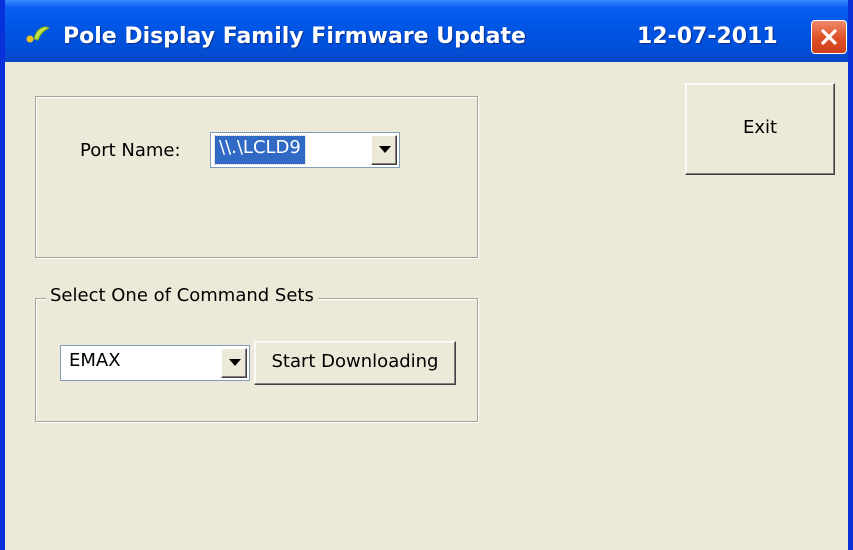 The height and width of the screenshot is (550, 853). I want to click on window-title: Pole Display Family Firmware Update, so click(294, 36).